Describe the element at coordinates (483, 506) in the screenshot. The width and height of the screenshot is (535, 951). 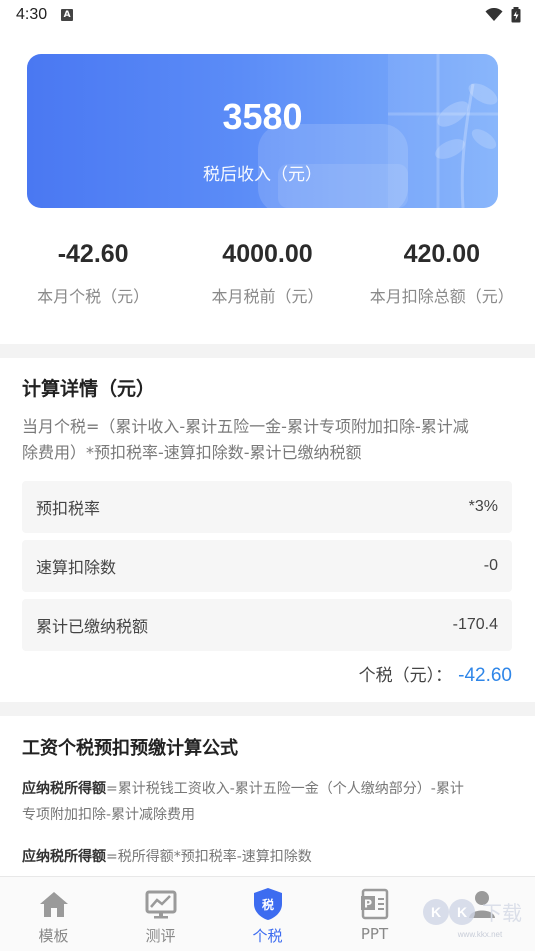
I see `detail-row-value: *3%` at that location.